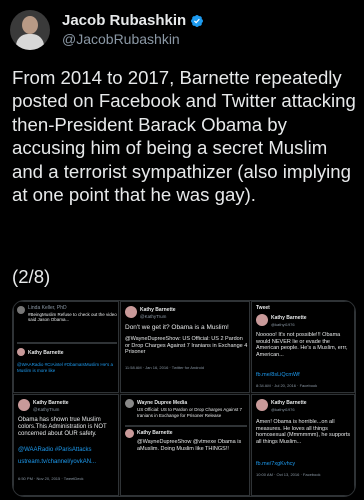 The height and width of the screenshot is (500, 364). What do you see at coordinates (46, 409) in the screenshot?
I see `tile4-handle: @KathyTrum` at bounding box center [46, 409].